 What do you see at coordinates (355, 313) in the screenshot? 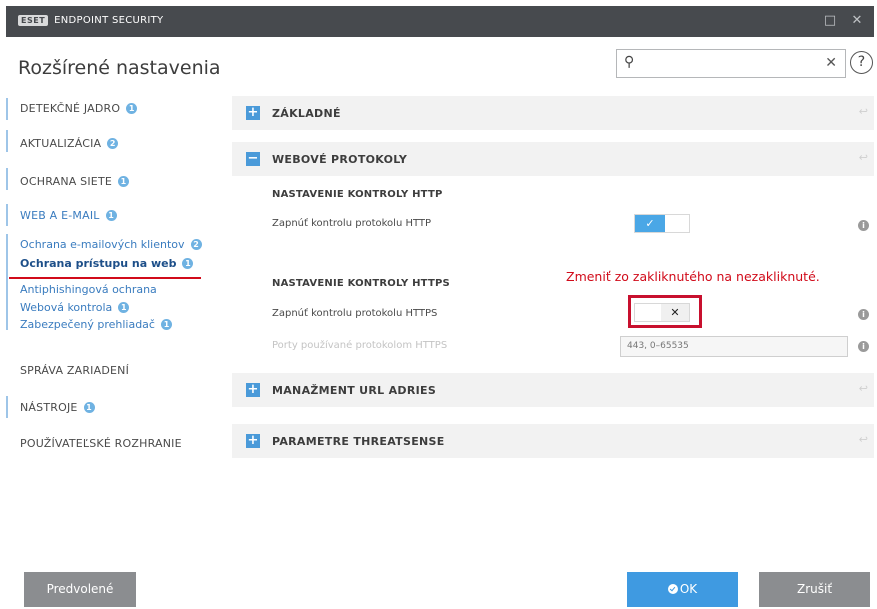
I see `https-toggle-label: Zapnúť kontrolu protokolu HTTPS` at bounding box center [355, 313].